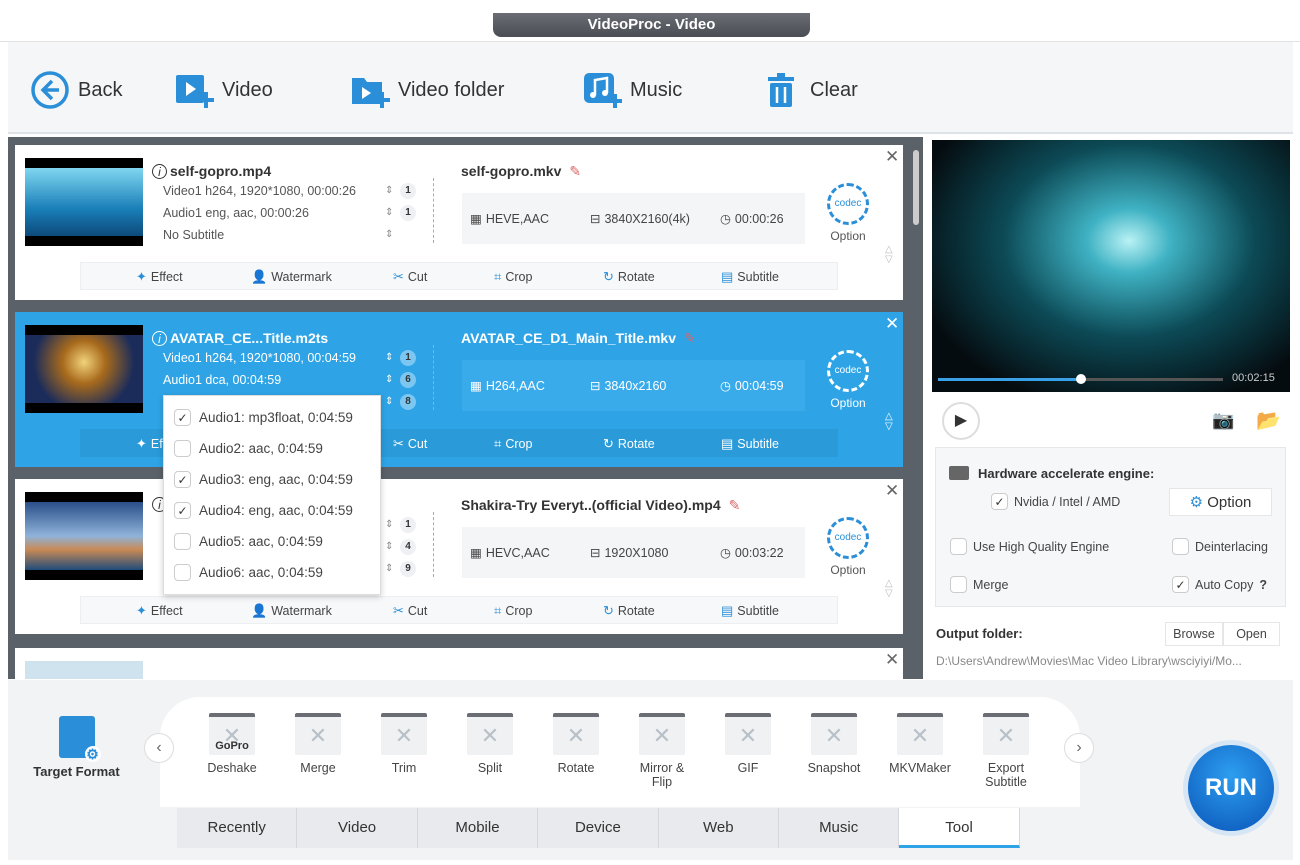  I want to click on tab-recently: Recently, so click(237, 828).